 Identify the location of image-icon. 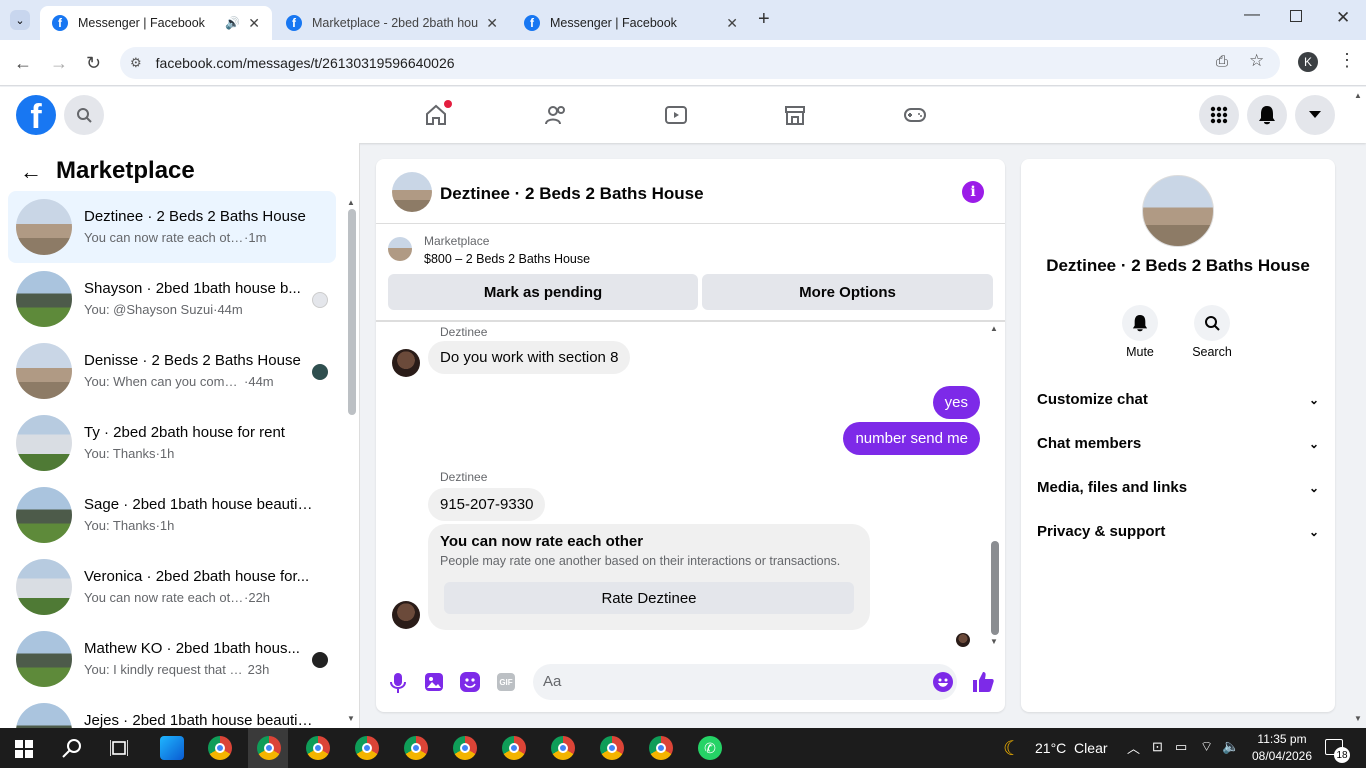
(434, 682).